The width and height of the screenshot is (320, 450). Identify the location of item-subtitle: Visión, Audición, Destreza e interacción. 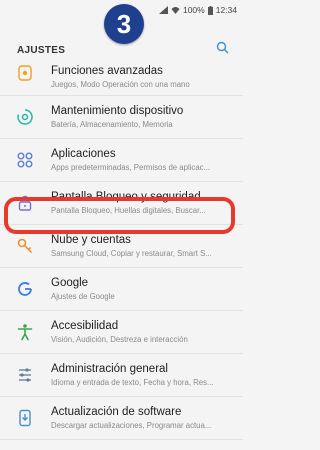
(119, 339).